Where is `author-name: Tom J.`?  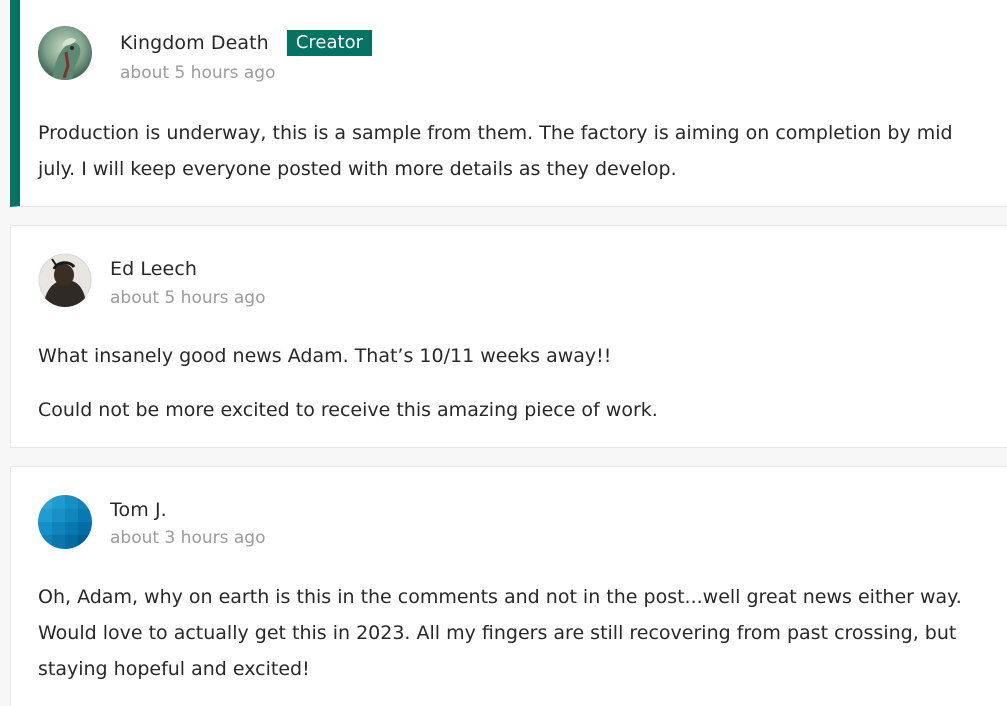
author-name: Tom J. is located at coordinates (138, 510).